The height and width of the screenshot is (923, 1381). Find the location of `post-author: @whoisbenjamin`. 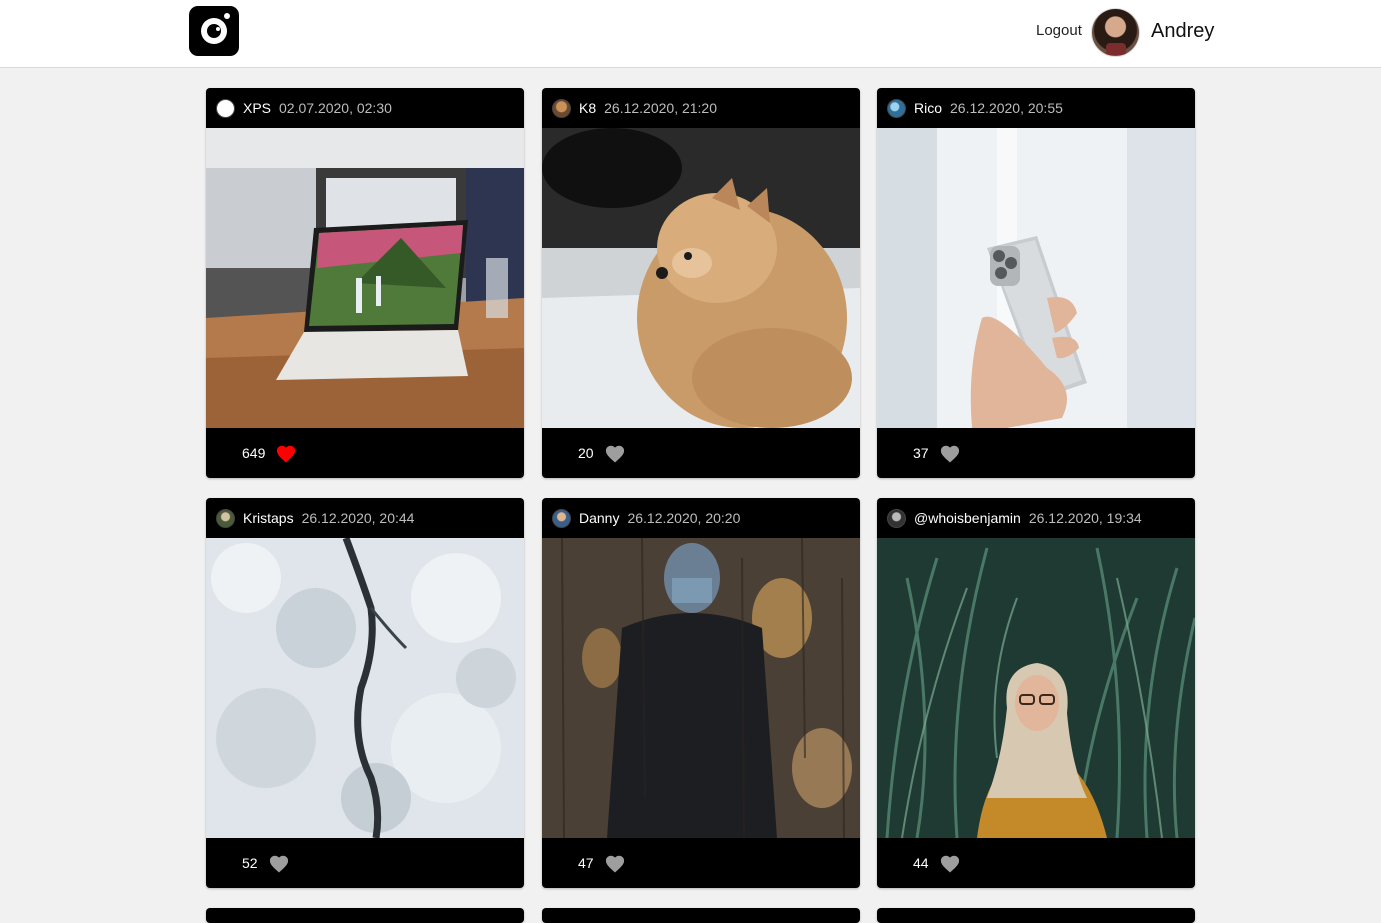

post-author: @whoisbenjamin is located at coordinates (967, 518).